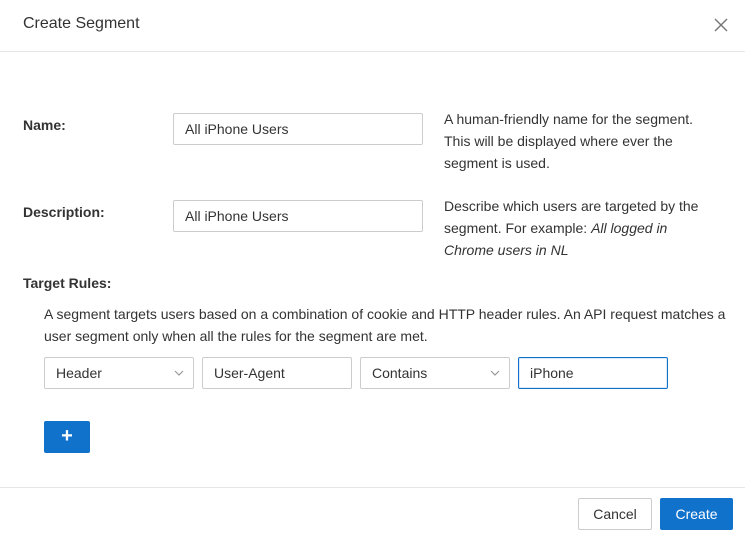 This screenshot has height=538, width=745. What do you see at coordinates (593, 373) in the screenshot?
I see `rule-value-input` at bounding box center [593, 373].